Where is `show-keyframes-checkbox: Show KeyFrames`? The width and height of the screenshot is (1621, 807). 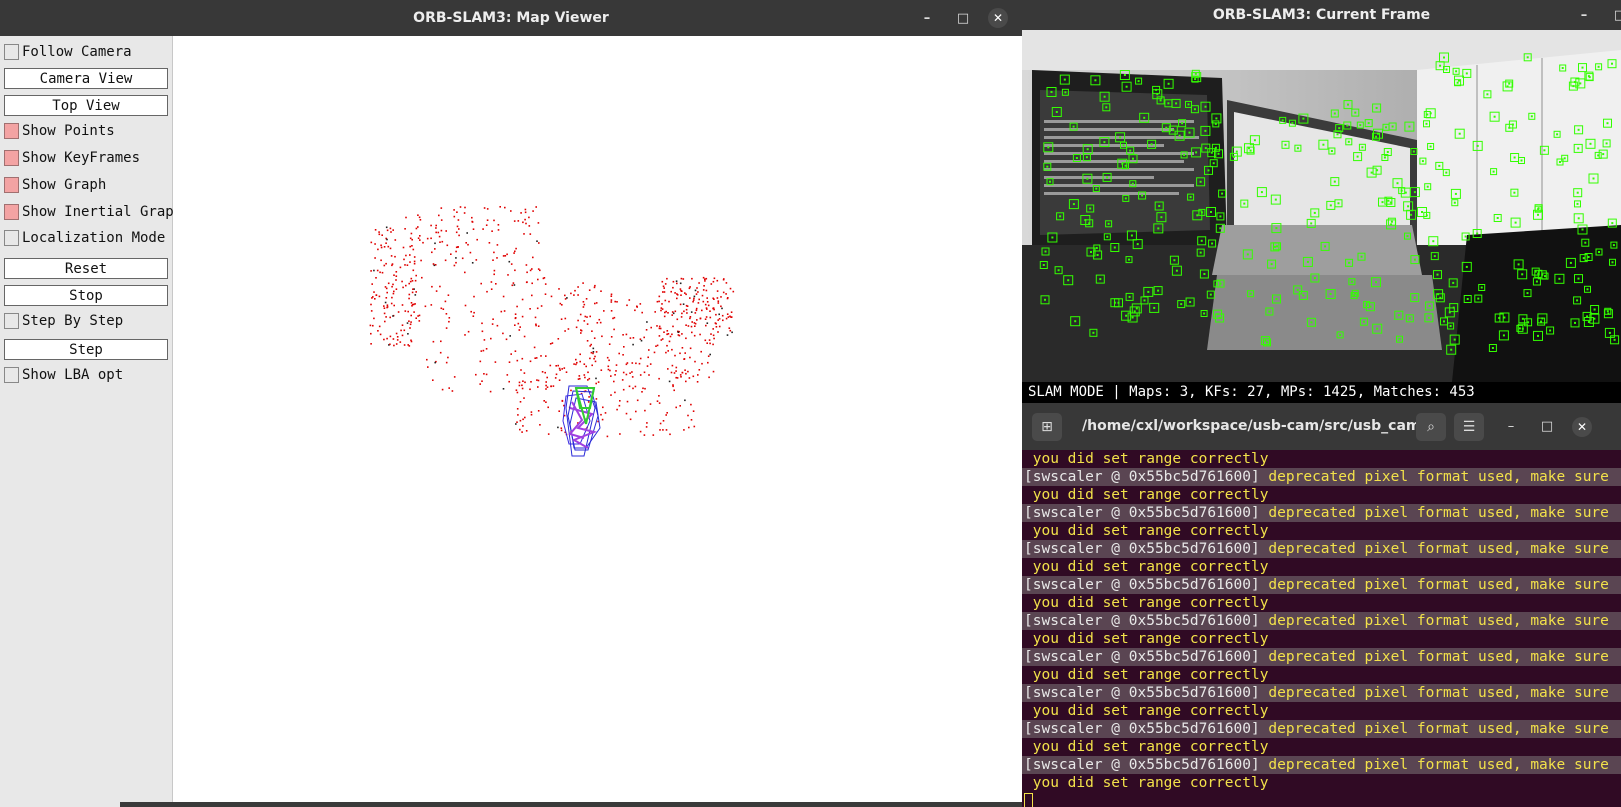 show-keyframes-checkbox: Show KeyFrames is located at coordinates (72, 158).